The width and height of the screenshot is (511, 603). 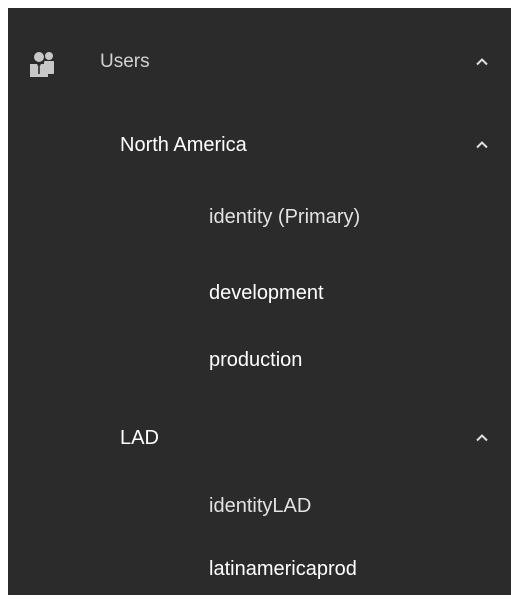 What do you see at coordinates (44, 64) in the screenshot?
I see `users-icon` at bounding box center [44, 64].